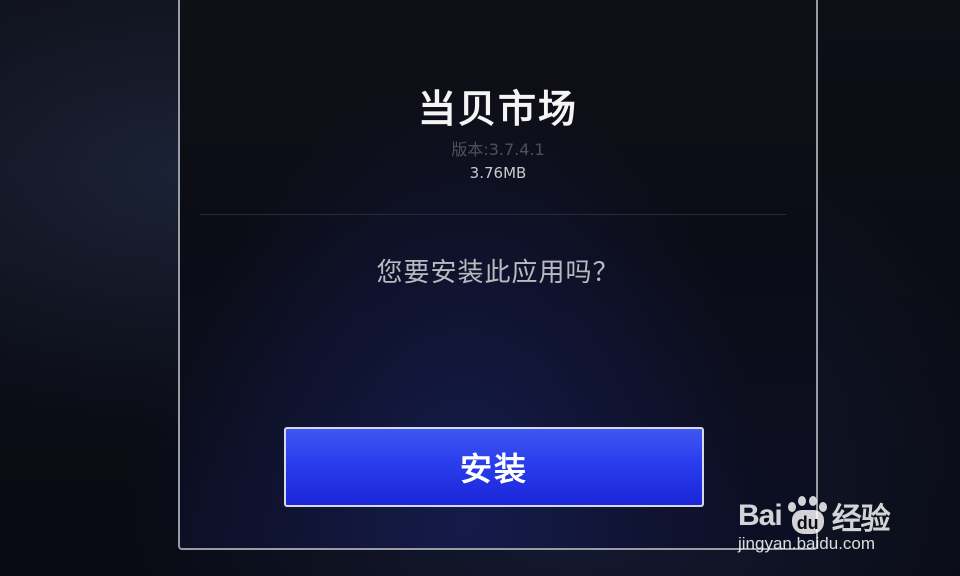 The height and width of the screenshot is (576, 960). What do you see at coordinates (807, 522) in the screenshot?
I see `logo-du: du` at bounding box center [807, 522].